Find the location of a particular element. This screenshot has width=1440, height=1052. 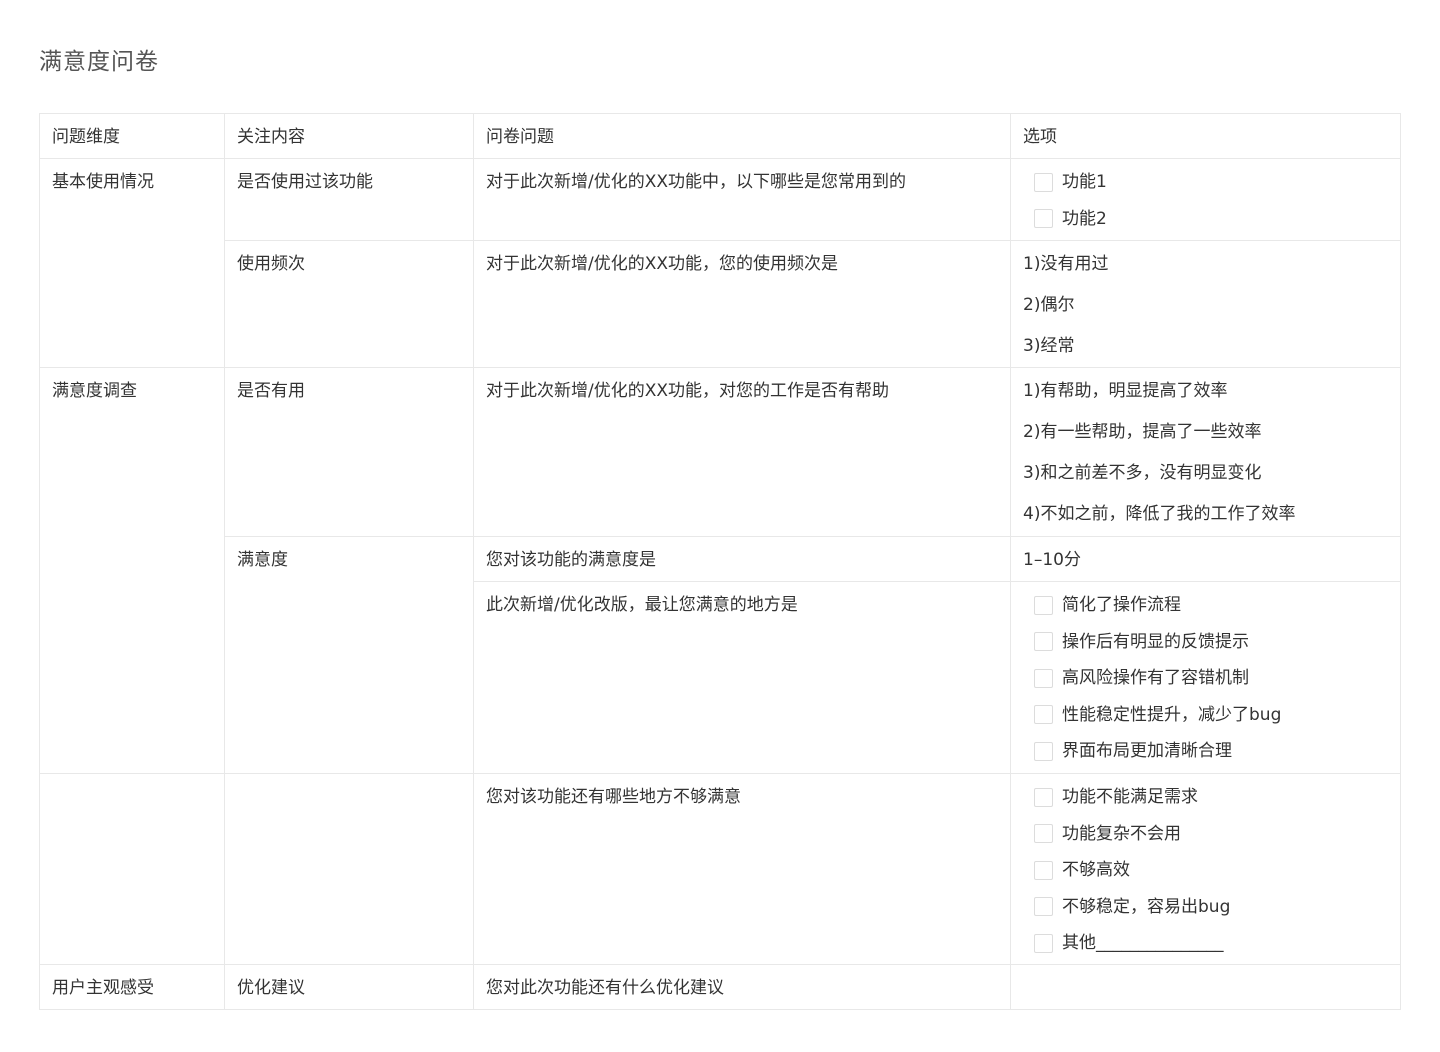

option-label: 性能稳定性提升，减少了bug is located at coordinates (1172, 714).